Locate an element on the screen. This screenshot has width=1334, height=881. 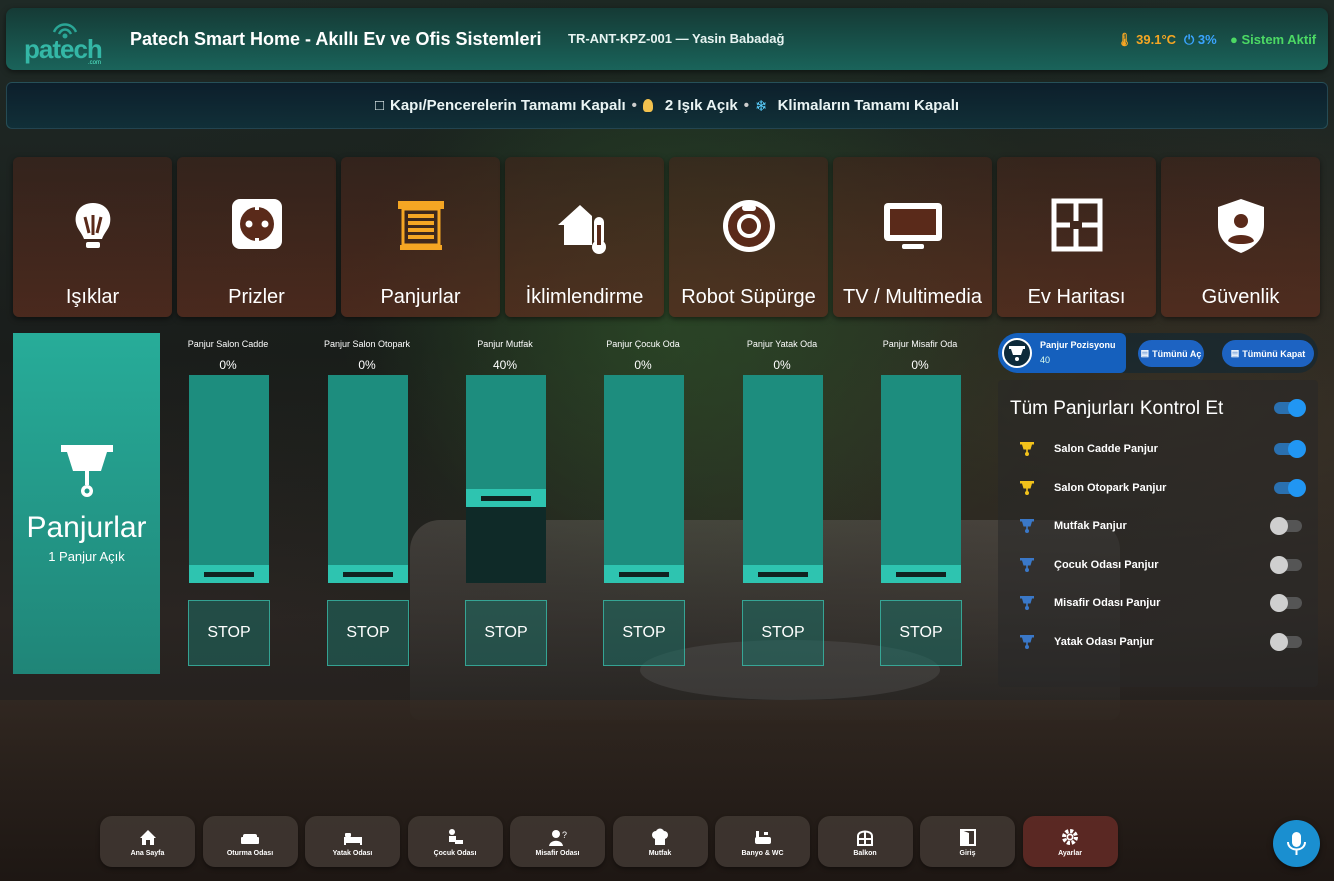
blind-toggle-row: Yatak Odası Panjur is located at coordinates (1158, 643).